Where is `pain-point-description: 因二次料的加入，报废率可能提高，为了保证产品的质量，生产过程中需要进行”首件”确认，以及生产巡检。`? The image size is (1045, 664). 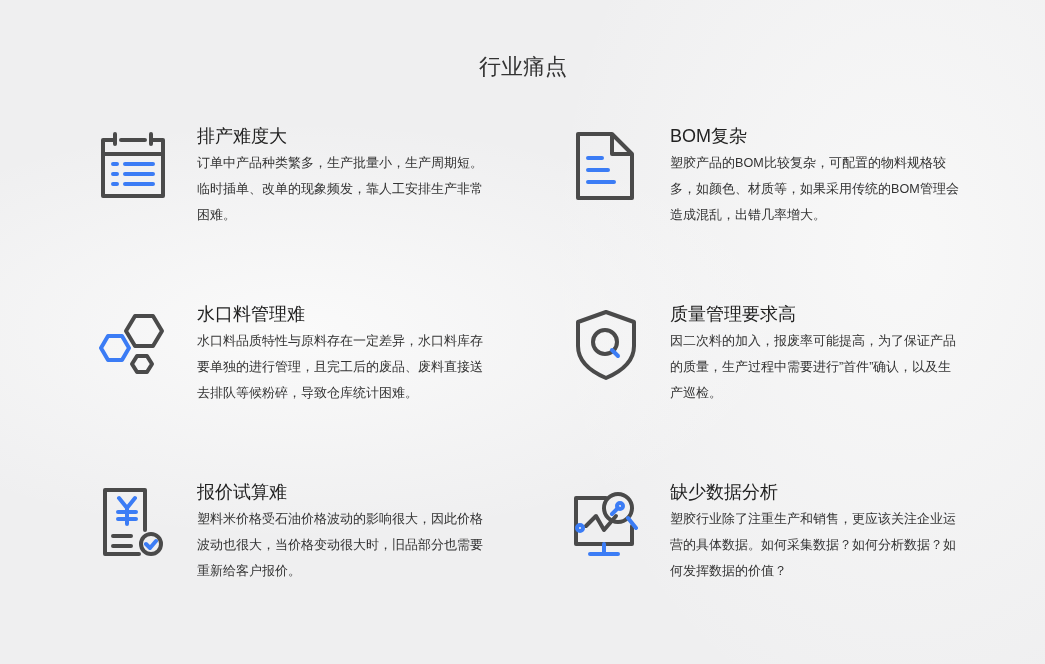 pain-point-description: 因二次料的加入，报废率可能提高，为了保证产品的质量，生产过程中需要进行”首件”确认，以及生产巡检。 is located at coordinates (813, 367).